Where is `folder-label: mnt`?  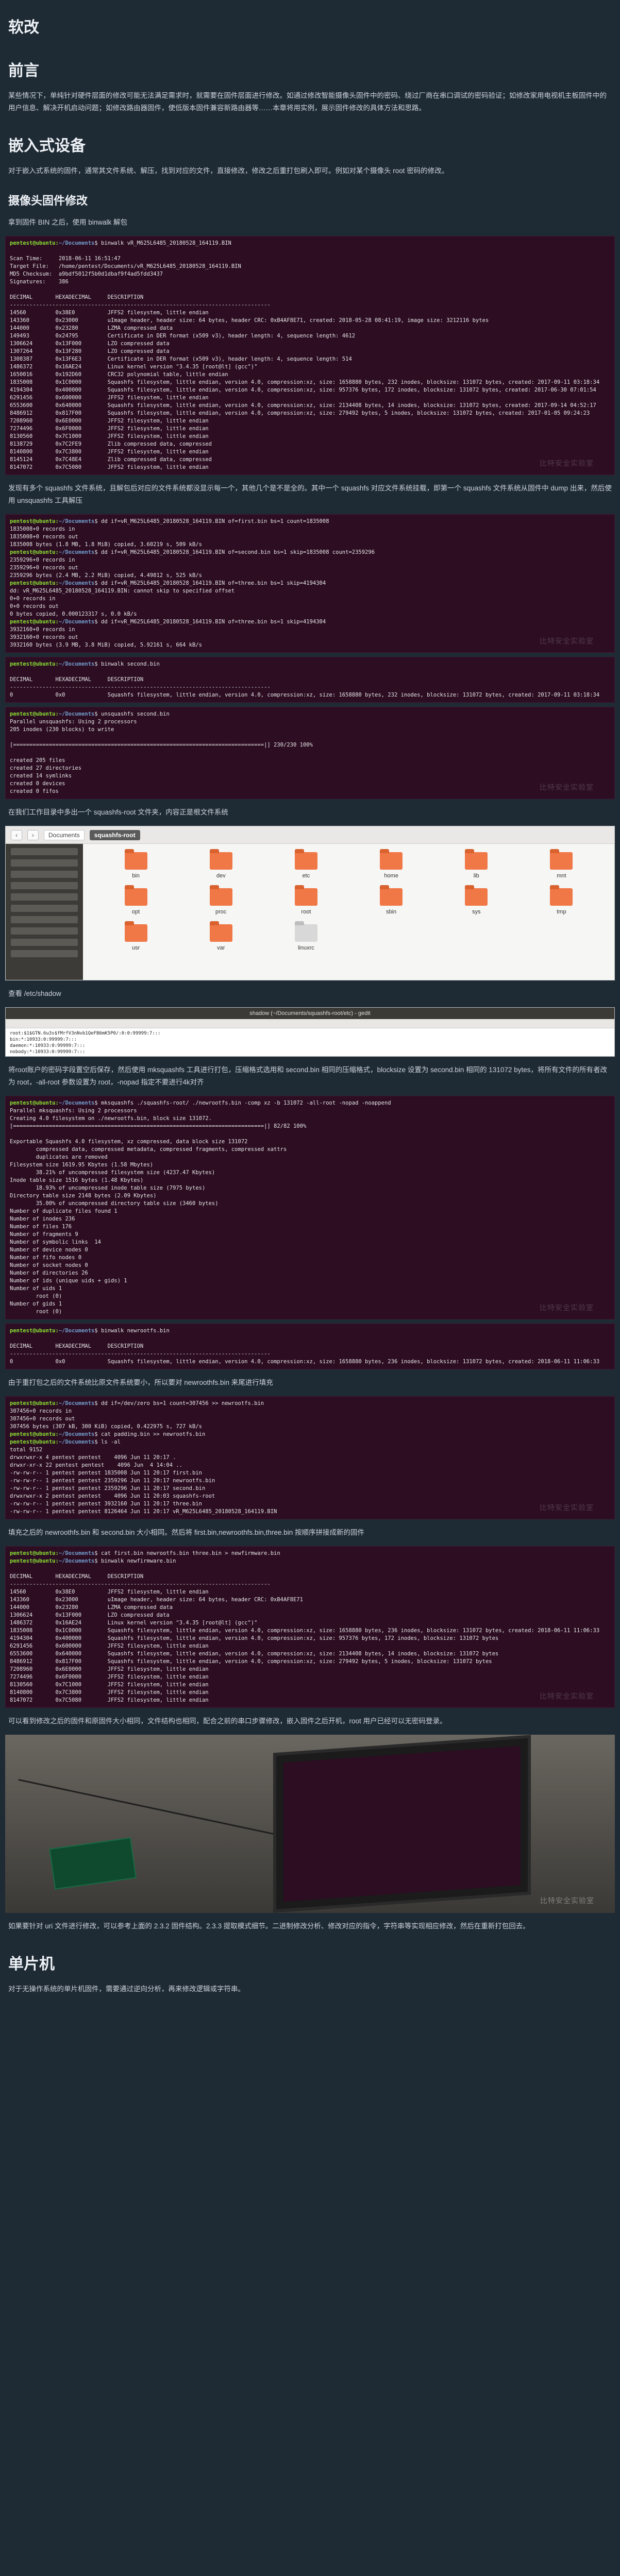
folder-label: mnt is located at coordinates (562, 876).